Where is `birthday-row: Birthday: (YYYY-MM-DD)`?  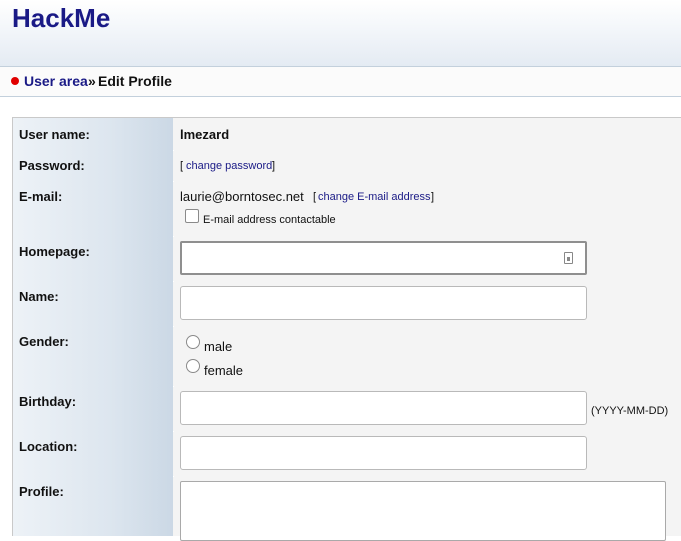
birthday-row: Birthday: (YYYY-MM-DD) is located at coordinates (347, 409).